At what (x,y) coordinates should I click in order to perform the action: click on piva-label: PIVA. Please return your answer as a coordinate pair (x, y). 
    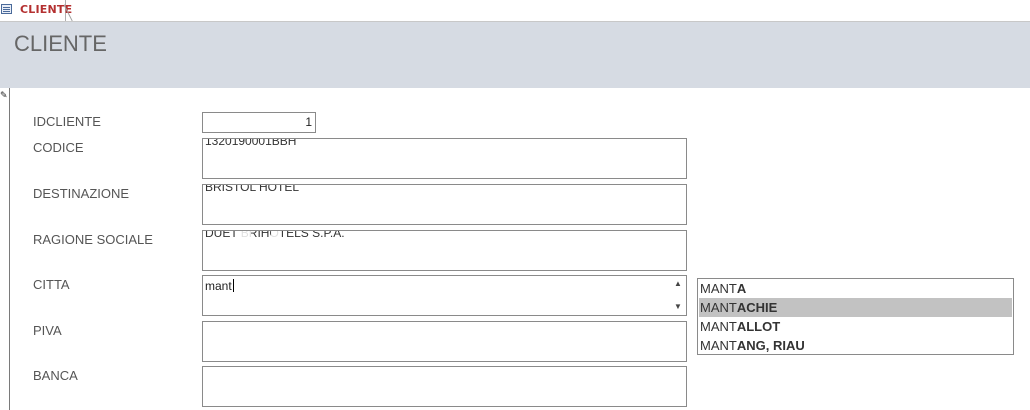
    Looking at the image, I should click on (47, 330).